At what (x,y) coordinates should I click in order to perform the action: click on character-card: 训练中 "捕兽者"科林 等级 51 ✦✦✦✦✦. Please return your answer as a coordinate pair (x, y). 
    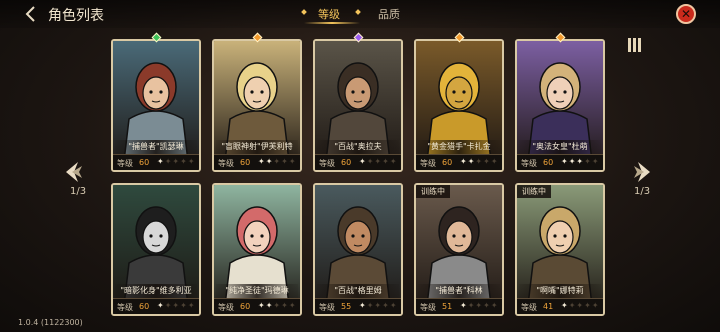
    Looking at the image, I should click on (459, 249).